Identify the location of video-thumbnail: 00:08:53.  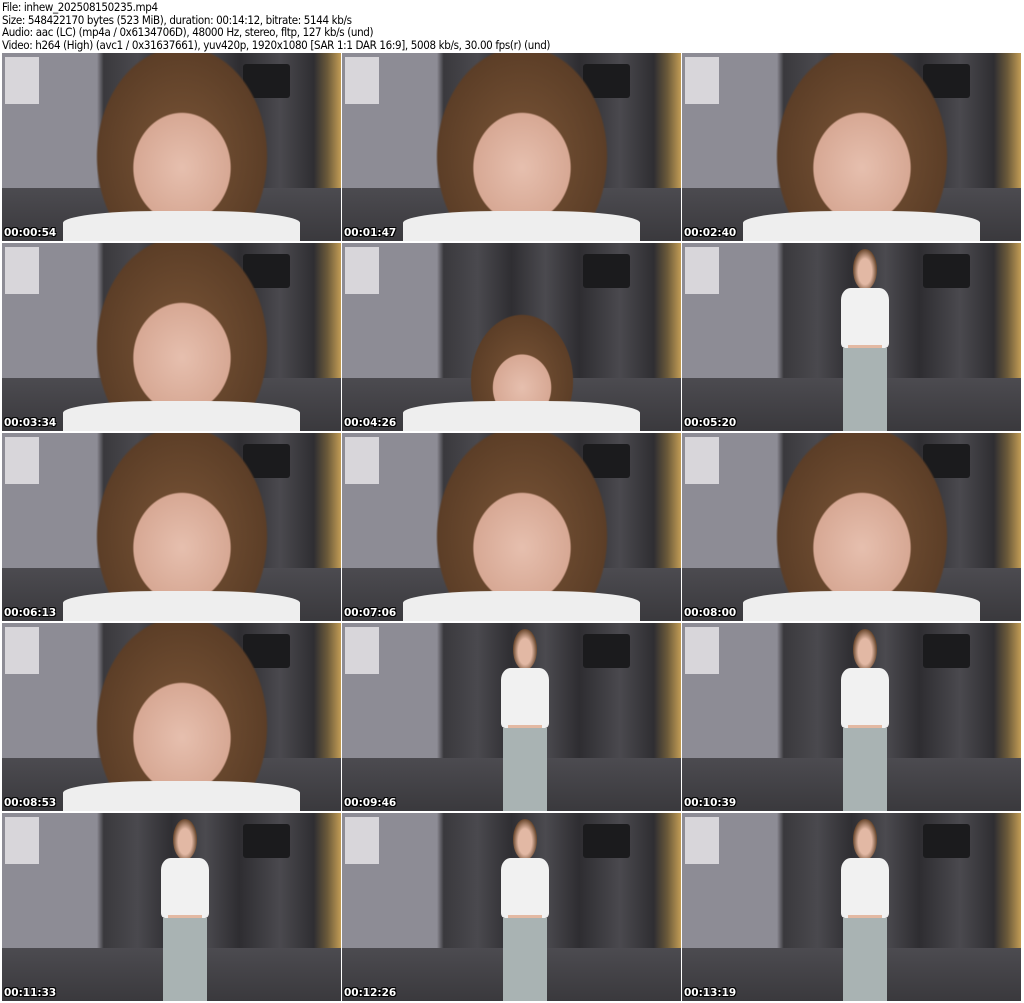
(171, 717).